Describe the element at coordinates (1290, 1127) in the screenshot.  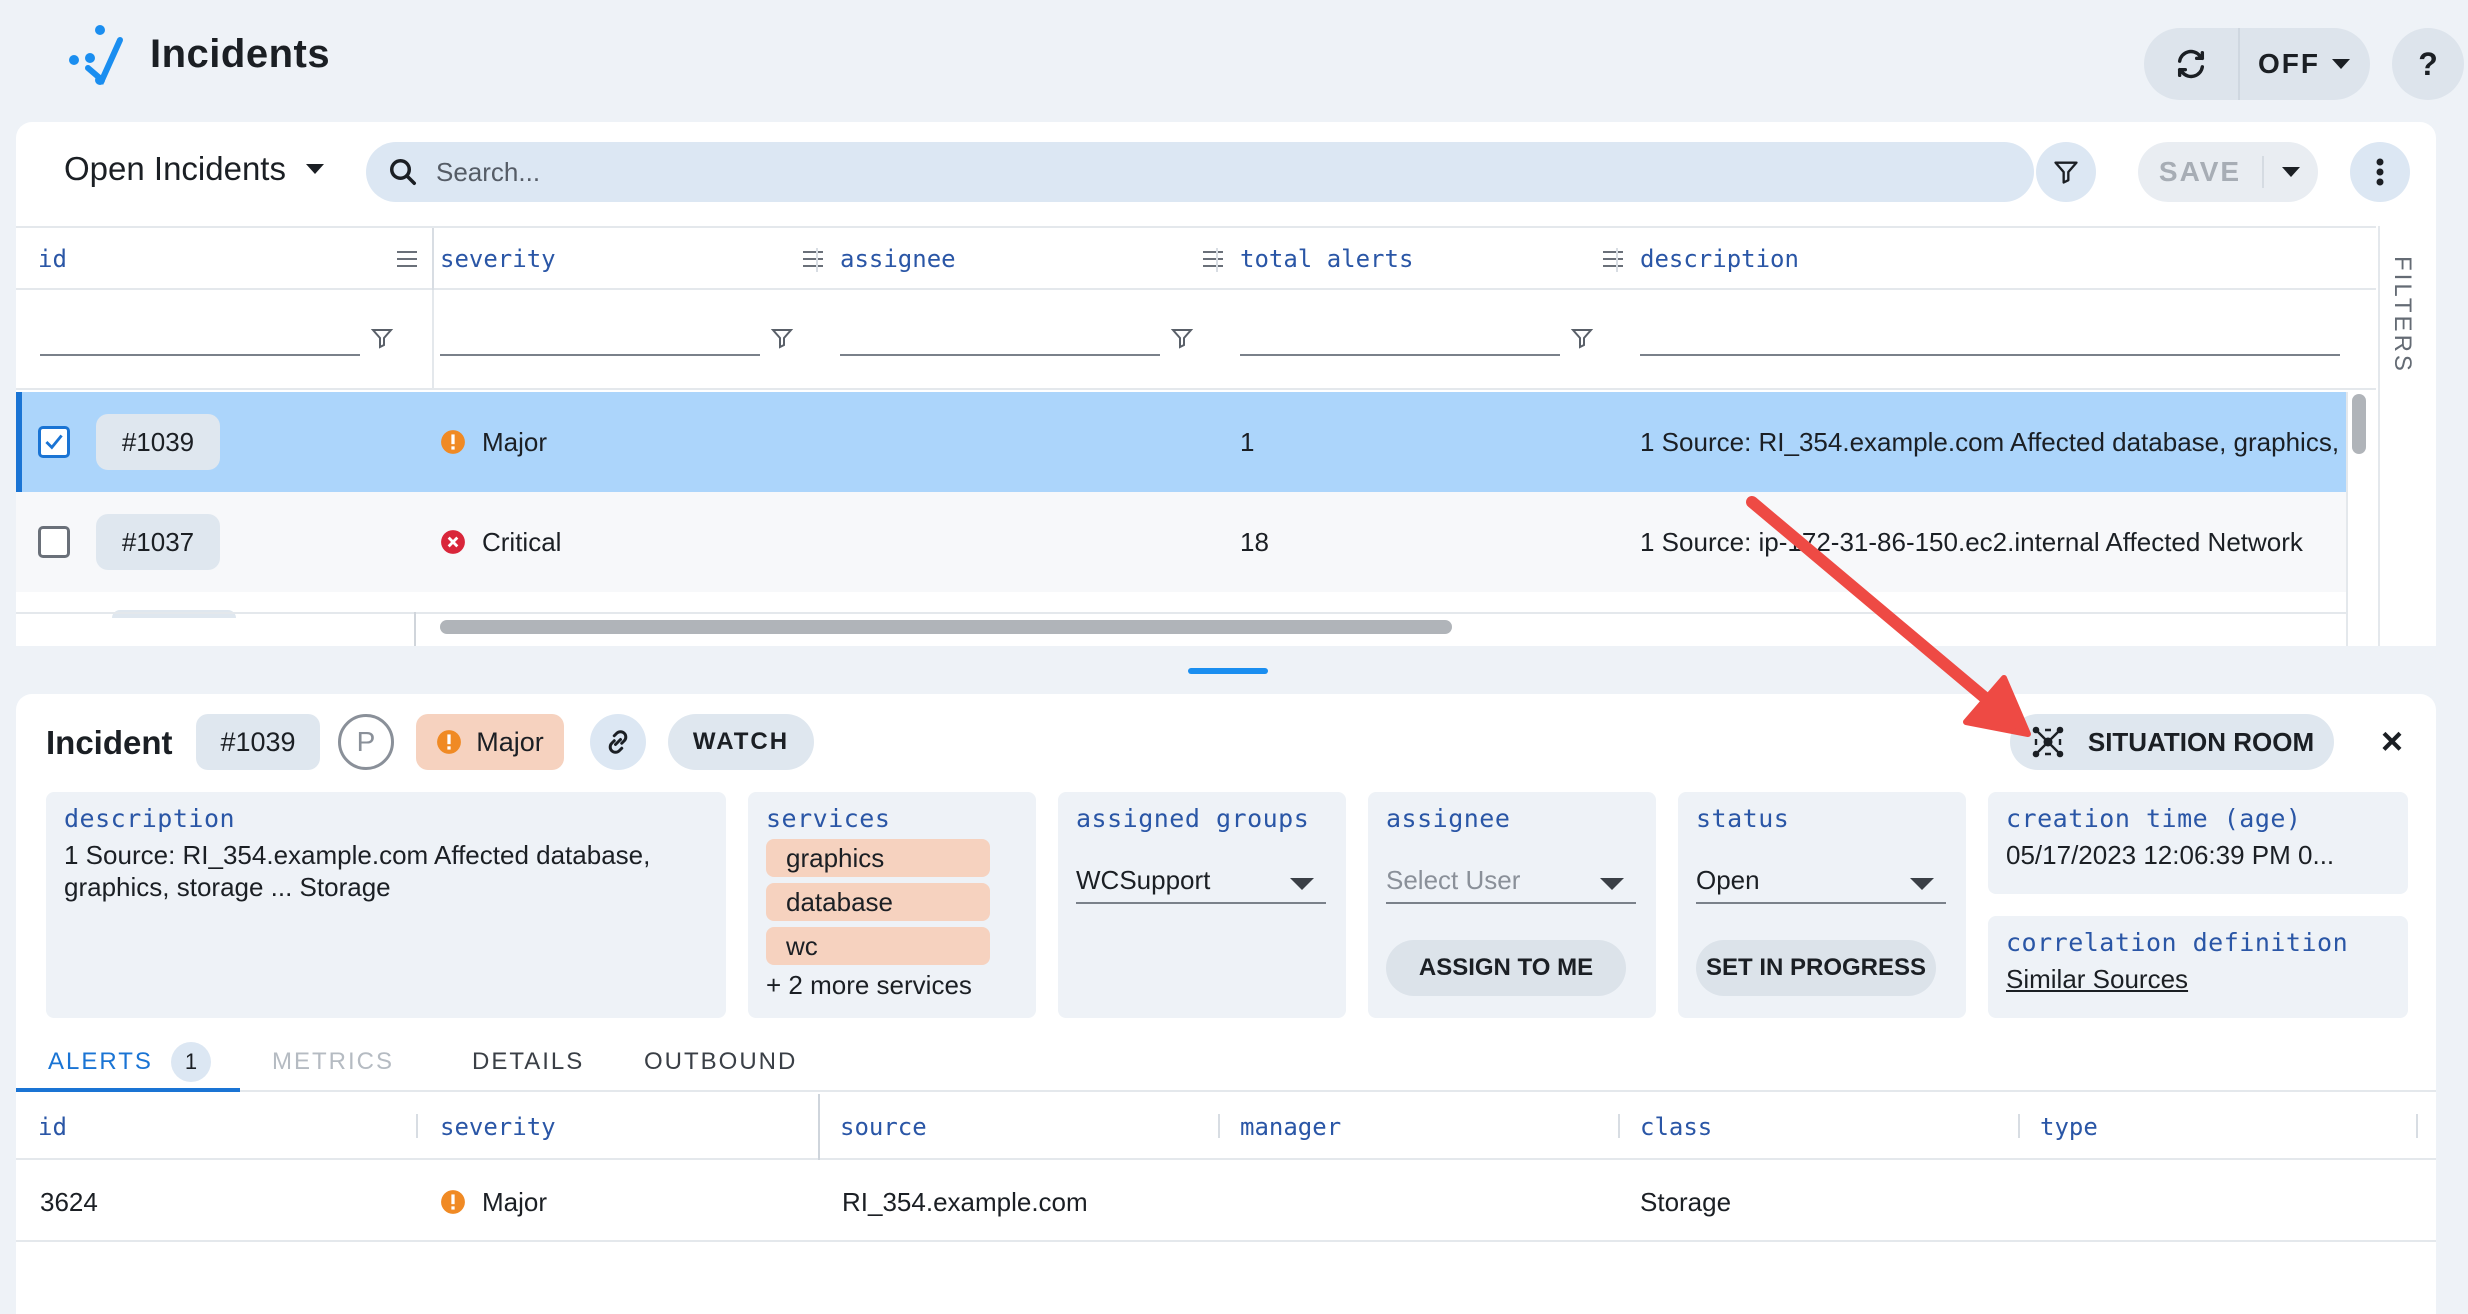
I see `alerts-column-manager: manager` at that location.